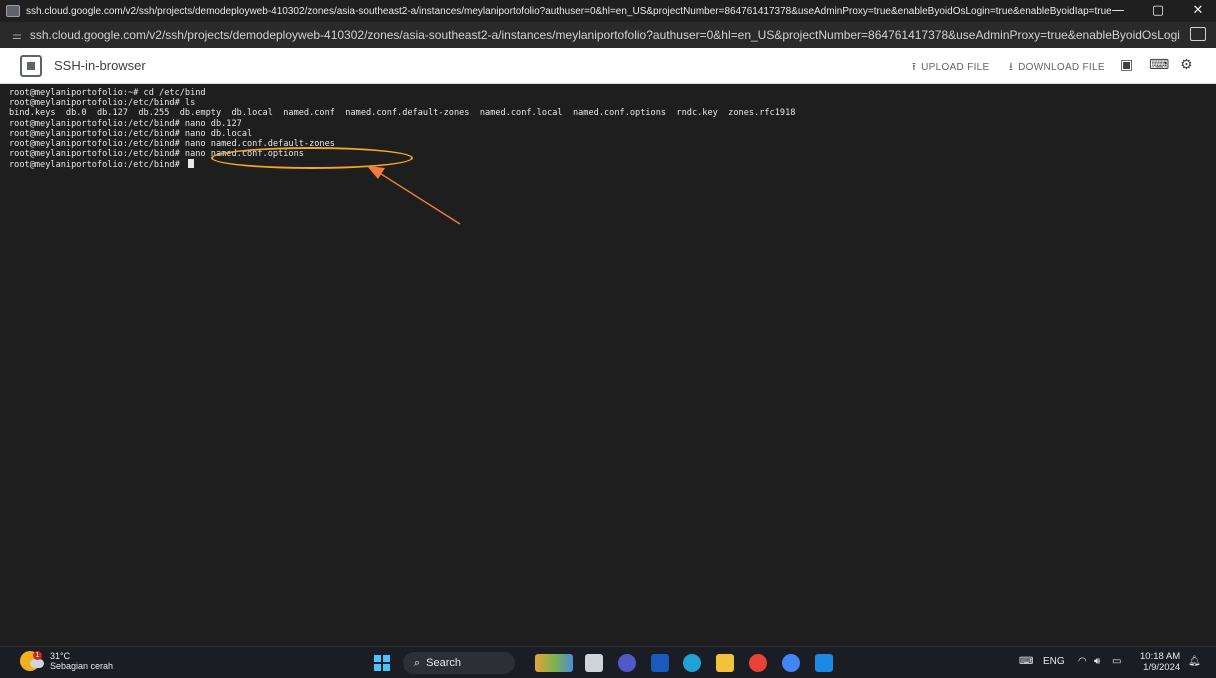  Describe the element at coordinates (1198, 34) in the screenshot. I see `cast-icon` at that location.